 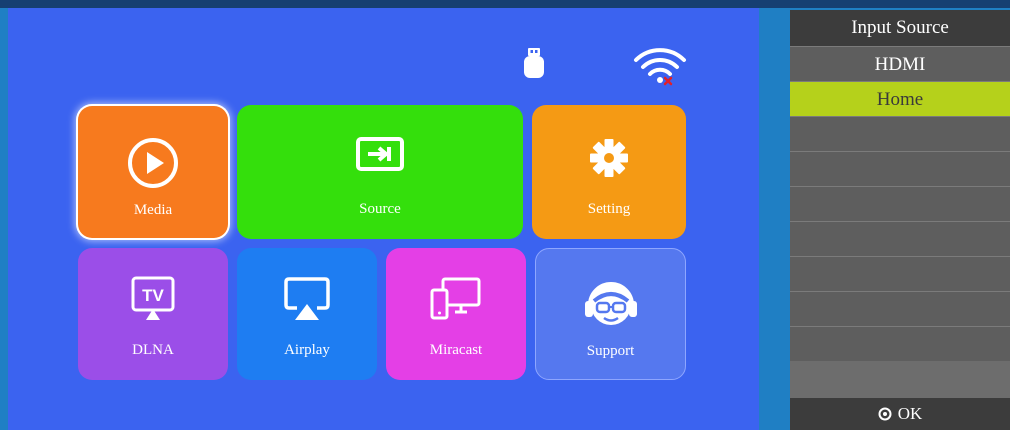 What do you see at coordinates (153, 350) in the screenshot?
I see `tile-dlna-label: DLNA` at bounding box center [153, 350].